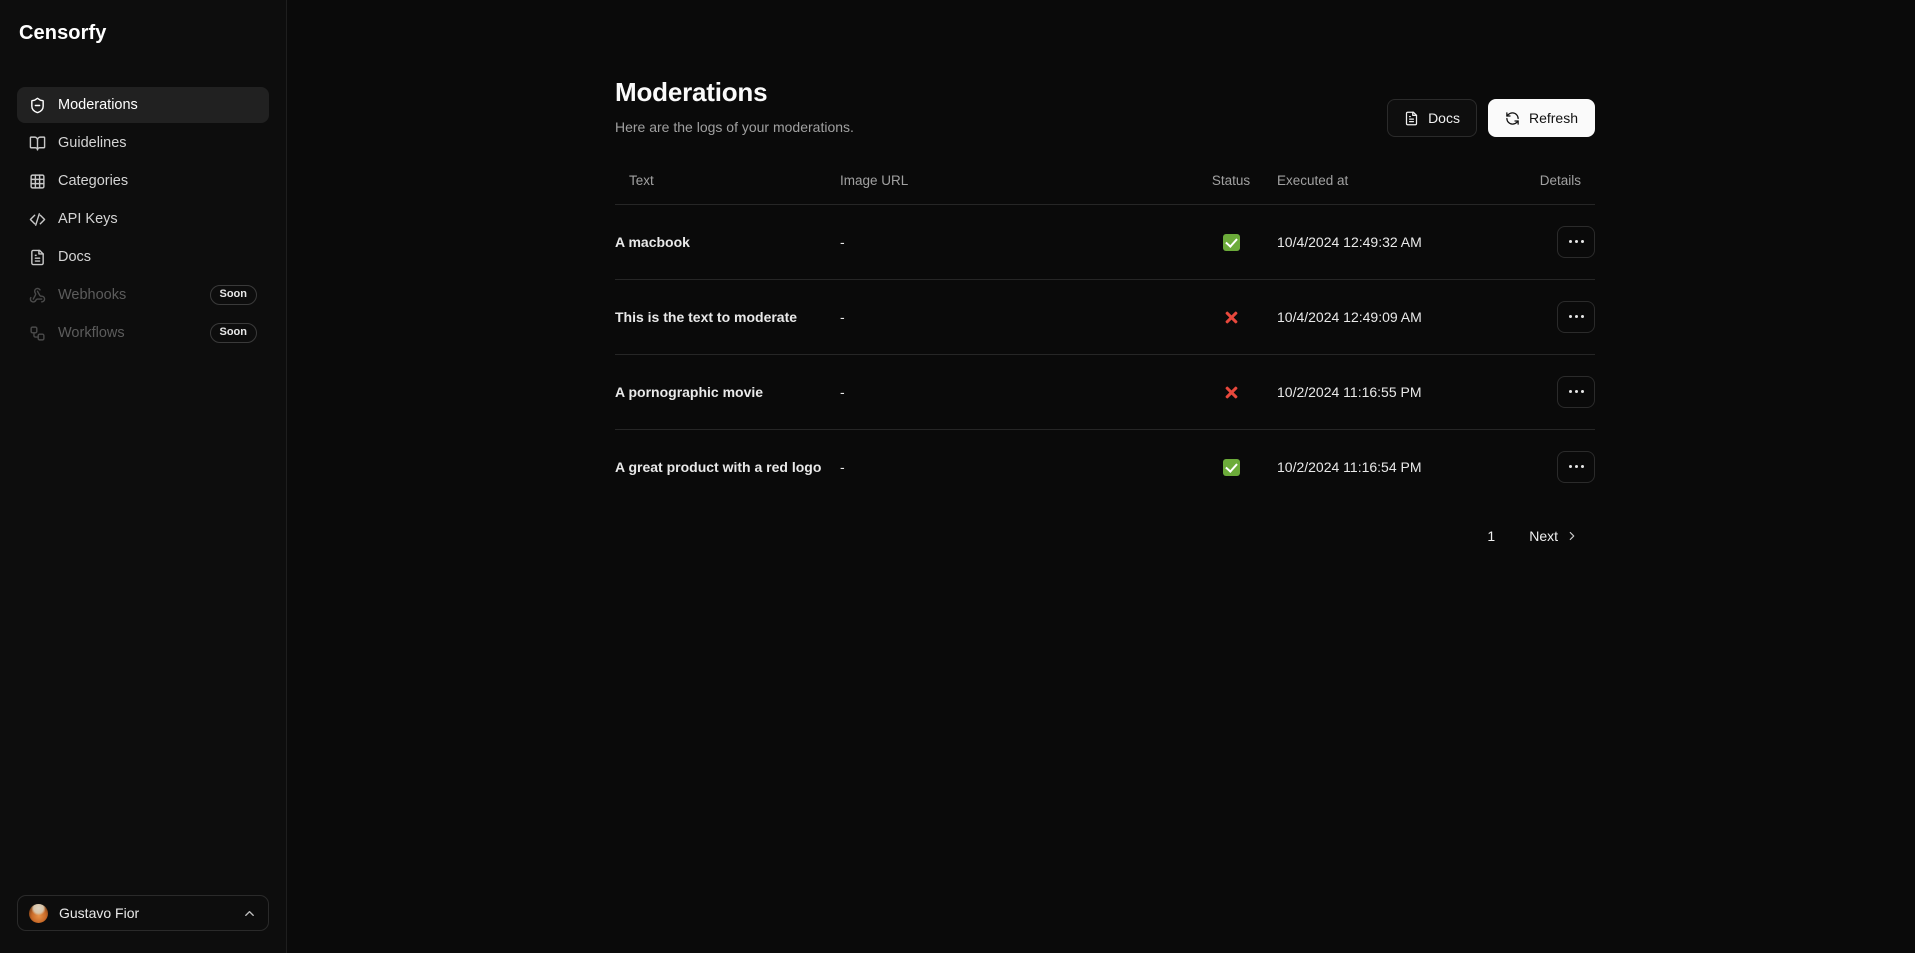  I want to click on code-icon, so click(37, 219).